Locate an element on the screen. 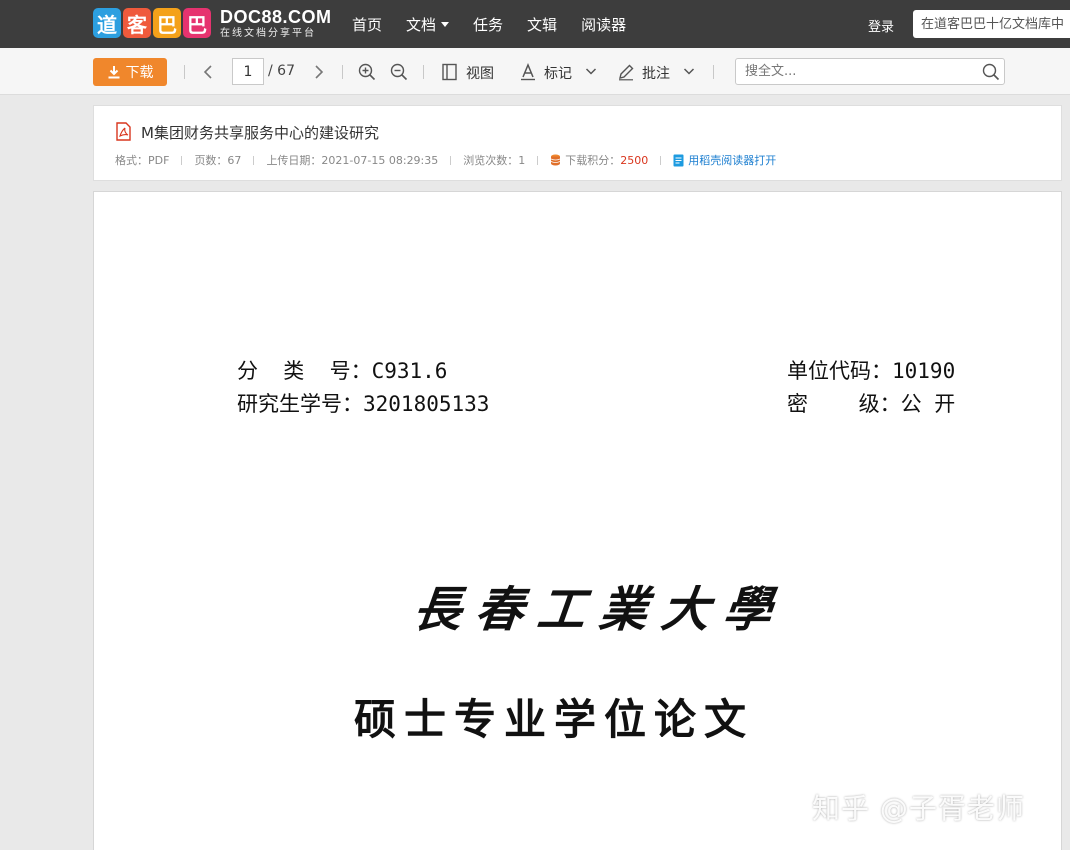  document-icon is located at coordinates (678, 160).